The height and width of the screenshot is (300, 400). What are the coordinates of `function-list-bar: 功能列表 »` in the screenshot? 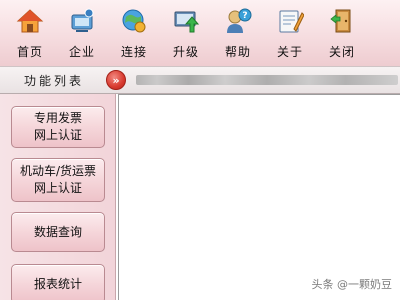 It's located at (200, 80).